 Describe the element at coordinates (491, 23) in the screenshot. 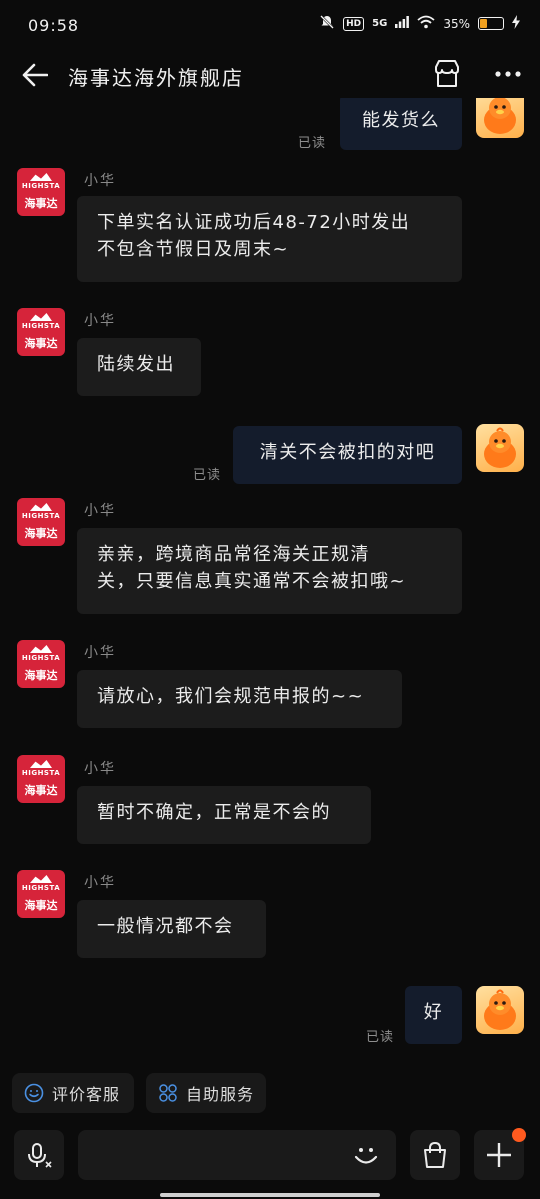

I see `battery-icon` at that location.